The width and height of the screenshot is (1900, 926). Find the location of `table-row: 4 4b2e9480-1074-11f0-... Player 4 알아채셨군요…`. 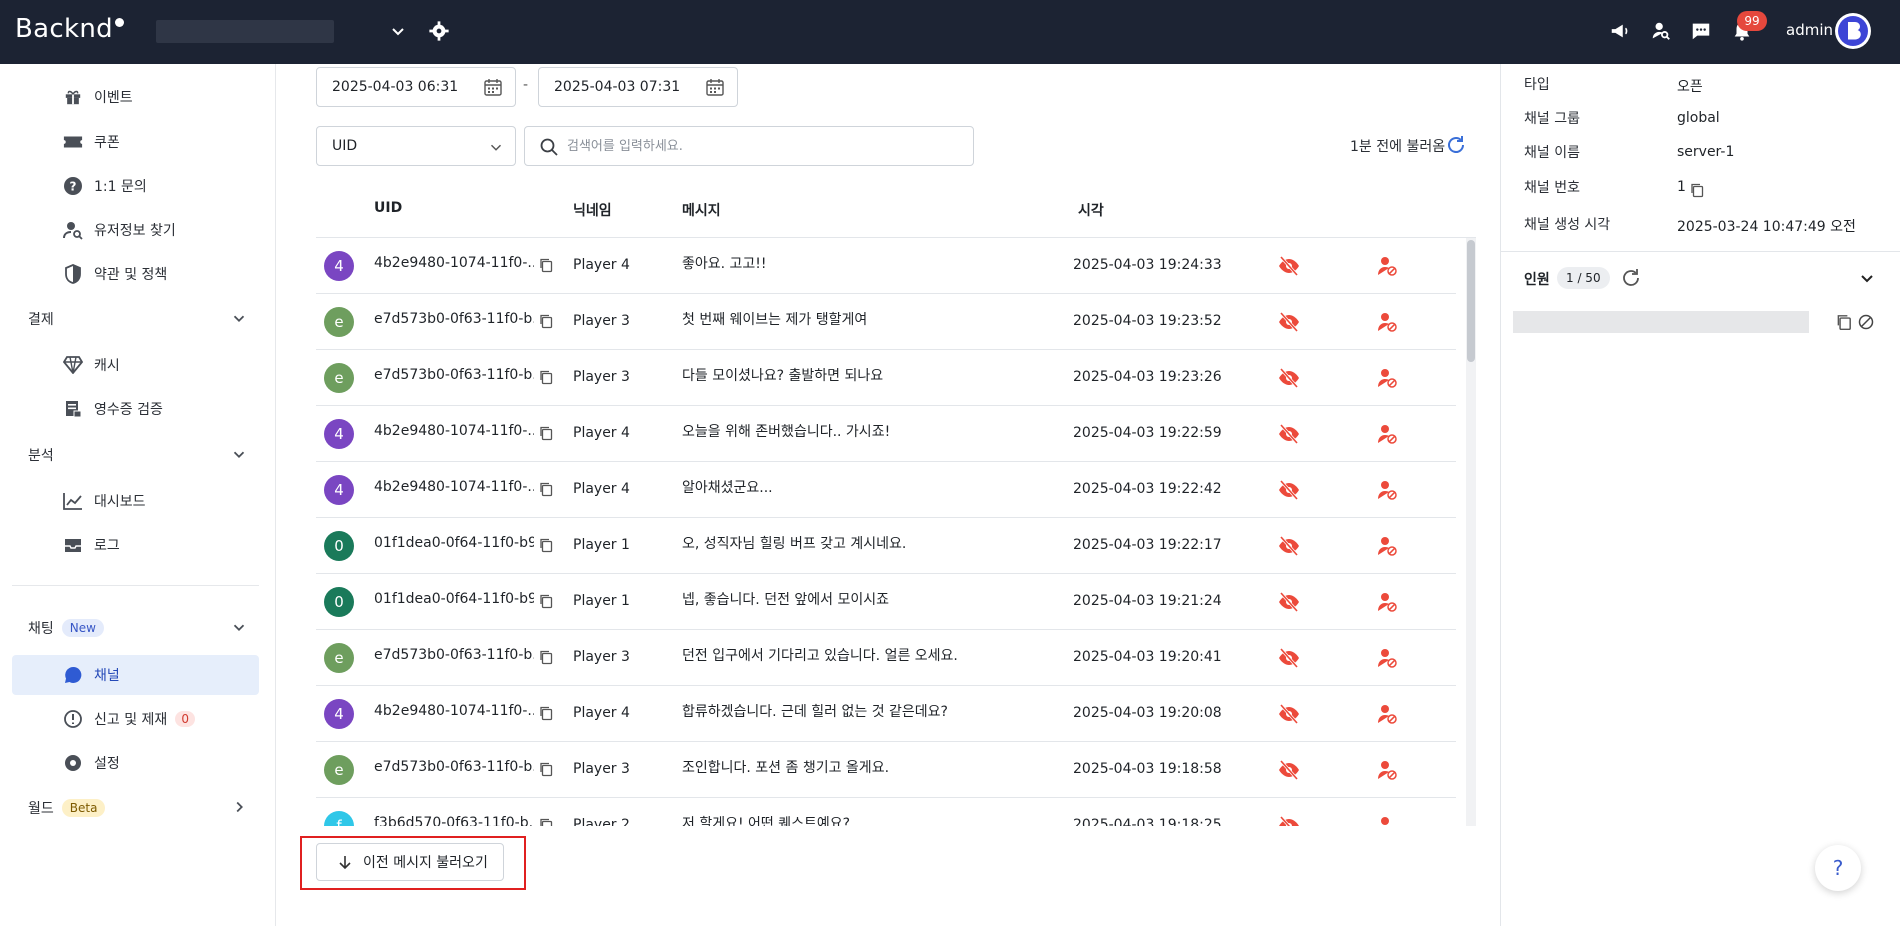

table-row: 4 4b2e9480-1074-11f0-... Player 4 알아채셨군요… is located at coordinates (886, 490).